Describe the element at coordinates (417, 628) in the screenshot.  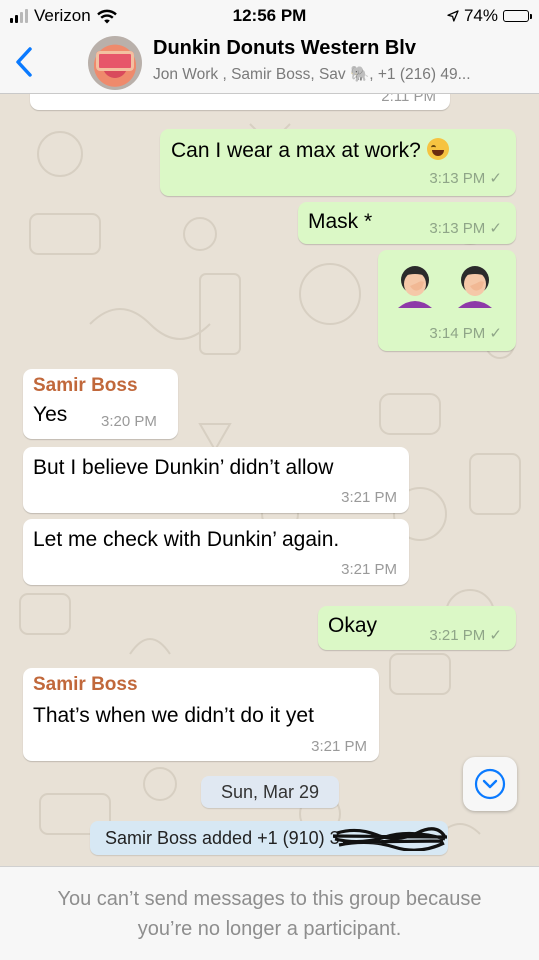
I see `outgoing-message: Okay 3:21 PM ✓` at that location.